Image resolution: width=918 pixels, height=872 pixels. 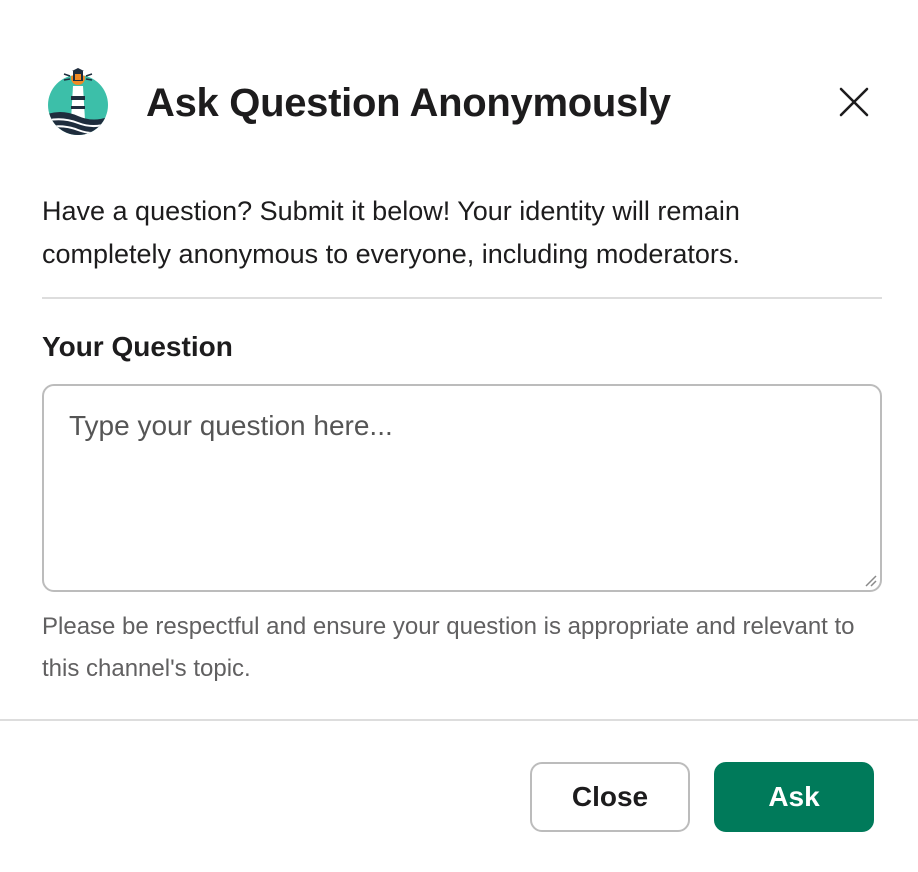 What do you see at coordinates (408, 103) in the screenshot?
I see `modal-title: Ask Question Anonymously` at bounding box center [408, 103].